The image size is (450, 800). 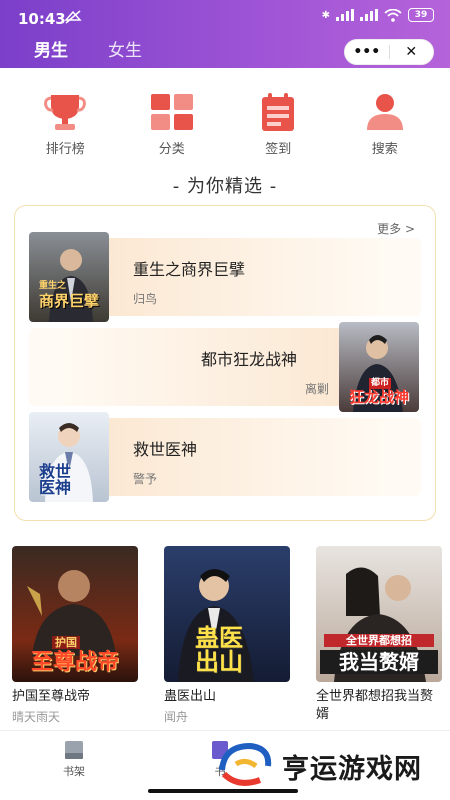 What do you see at coordinates (225, 124) in the screenshot?
I see `quick-nav: 排行榜 分类 签到 搜索` at bounding box center [225, 124].